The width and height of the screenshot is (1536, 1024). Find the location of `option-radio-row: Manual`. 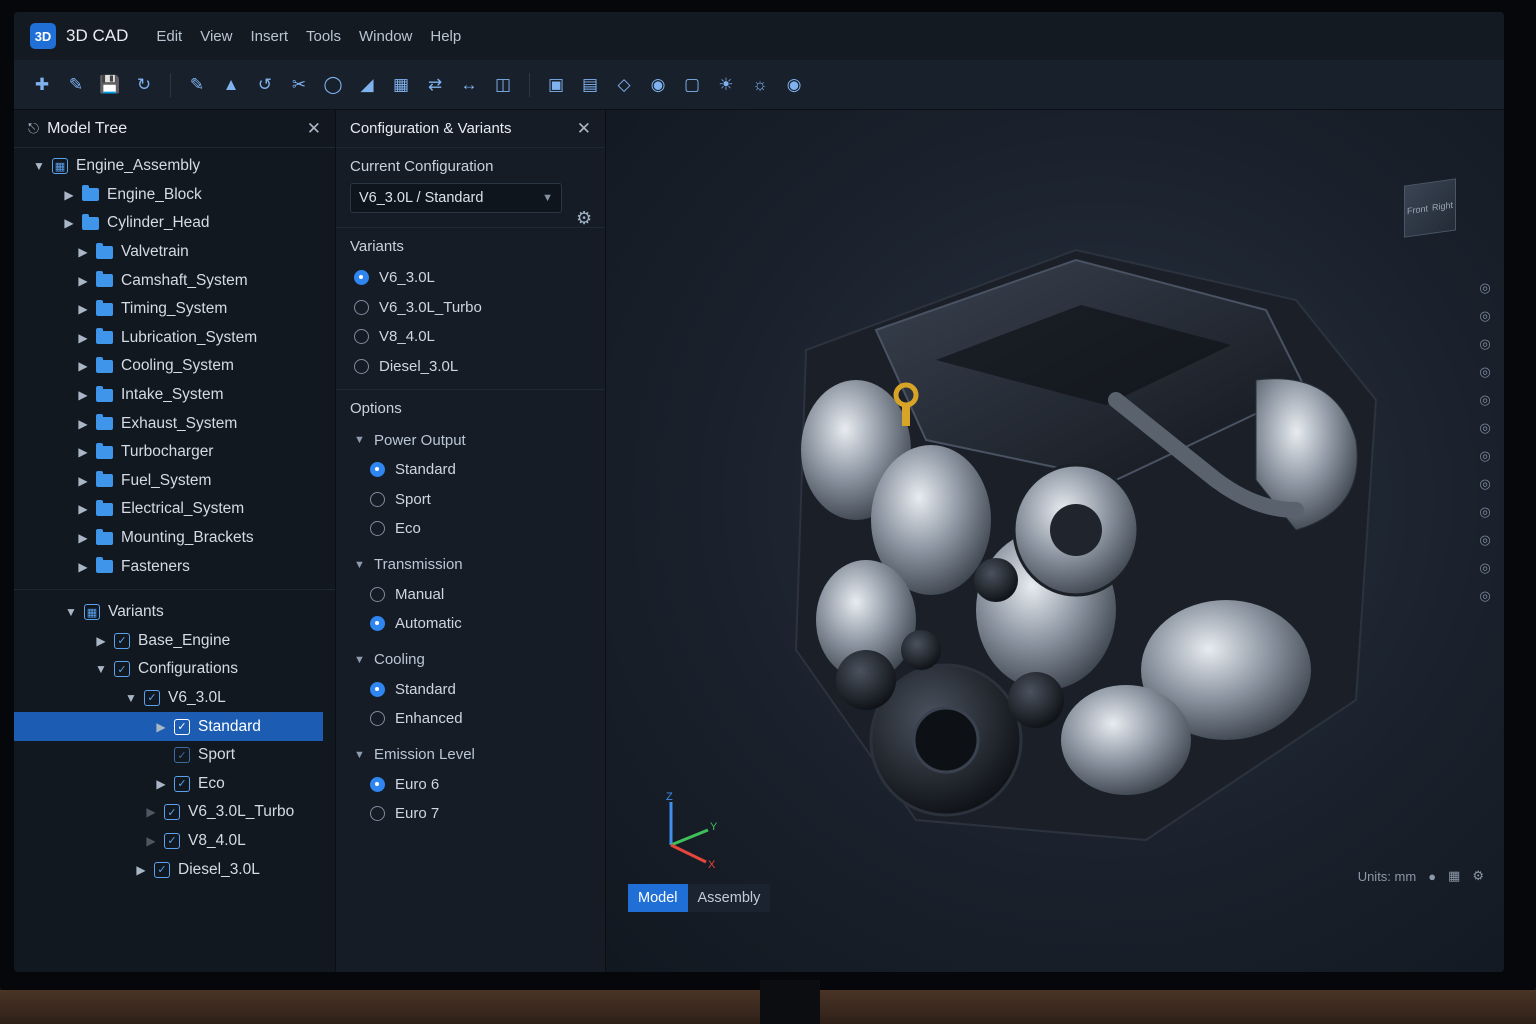

option-radio-row: Manual is located at coordinates (480, 595).